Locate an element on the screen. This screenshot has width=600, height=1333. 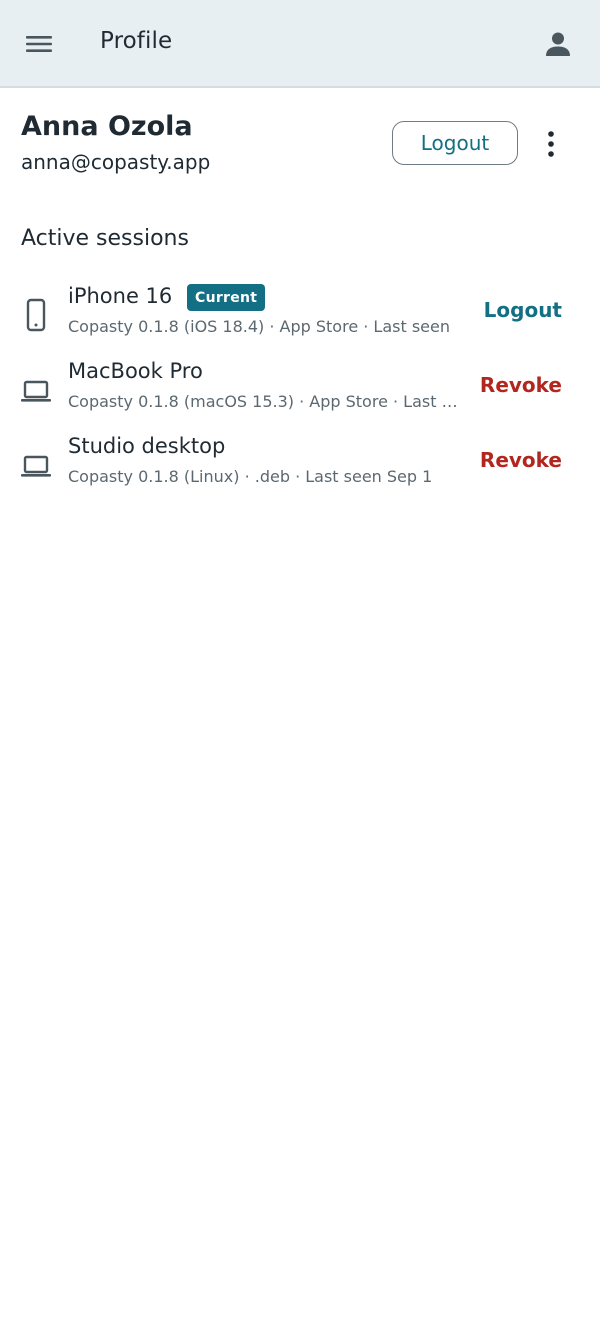
session-device-name: MacBook Pro is located at coordinates (135, 371).